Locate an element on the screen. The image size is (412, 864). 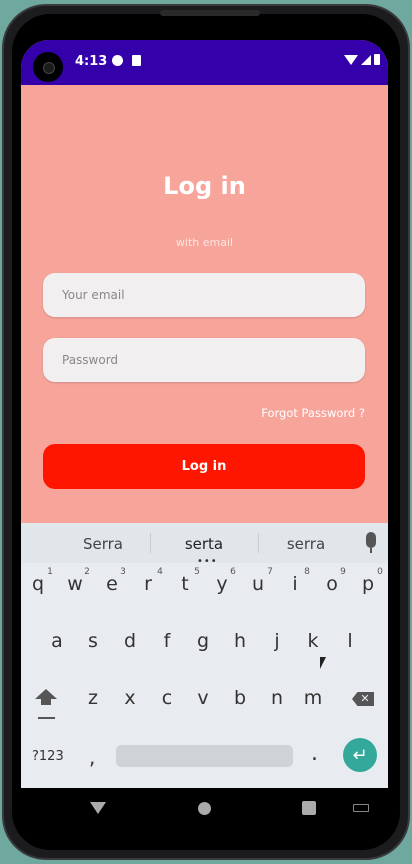
enter-icon: ↵ is located at coordinates (360, 755).